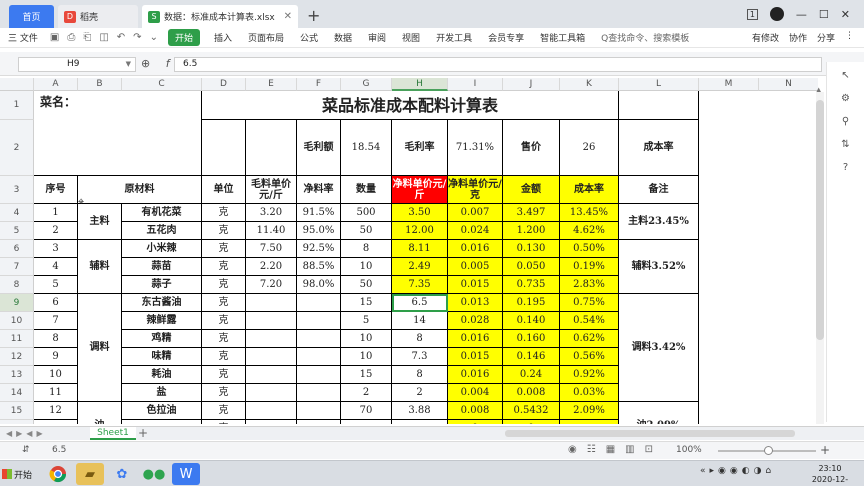 The image size is (864, 486). What do you see at coordinates (366, 285) in the screenshot?
I see `cell-g8: 50` at bounding box center [366, 285].